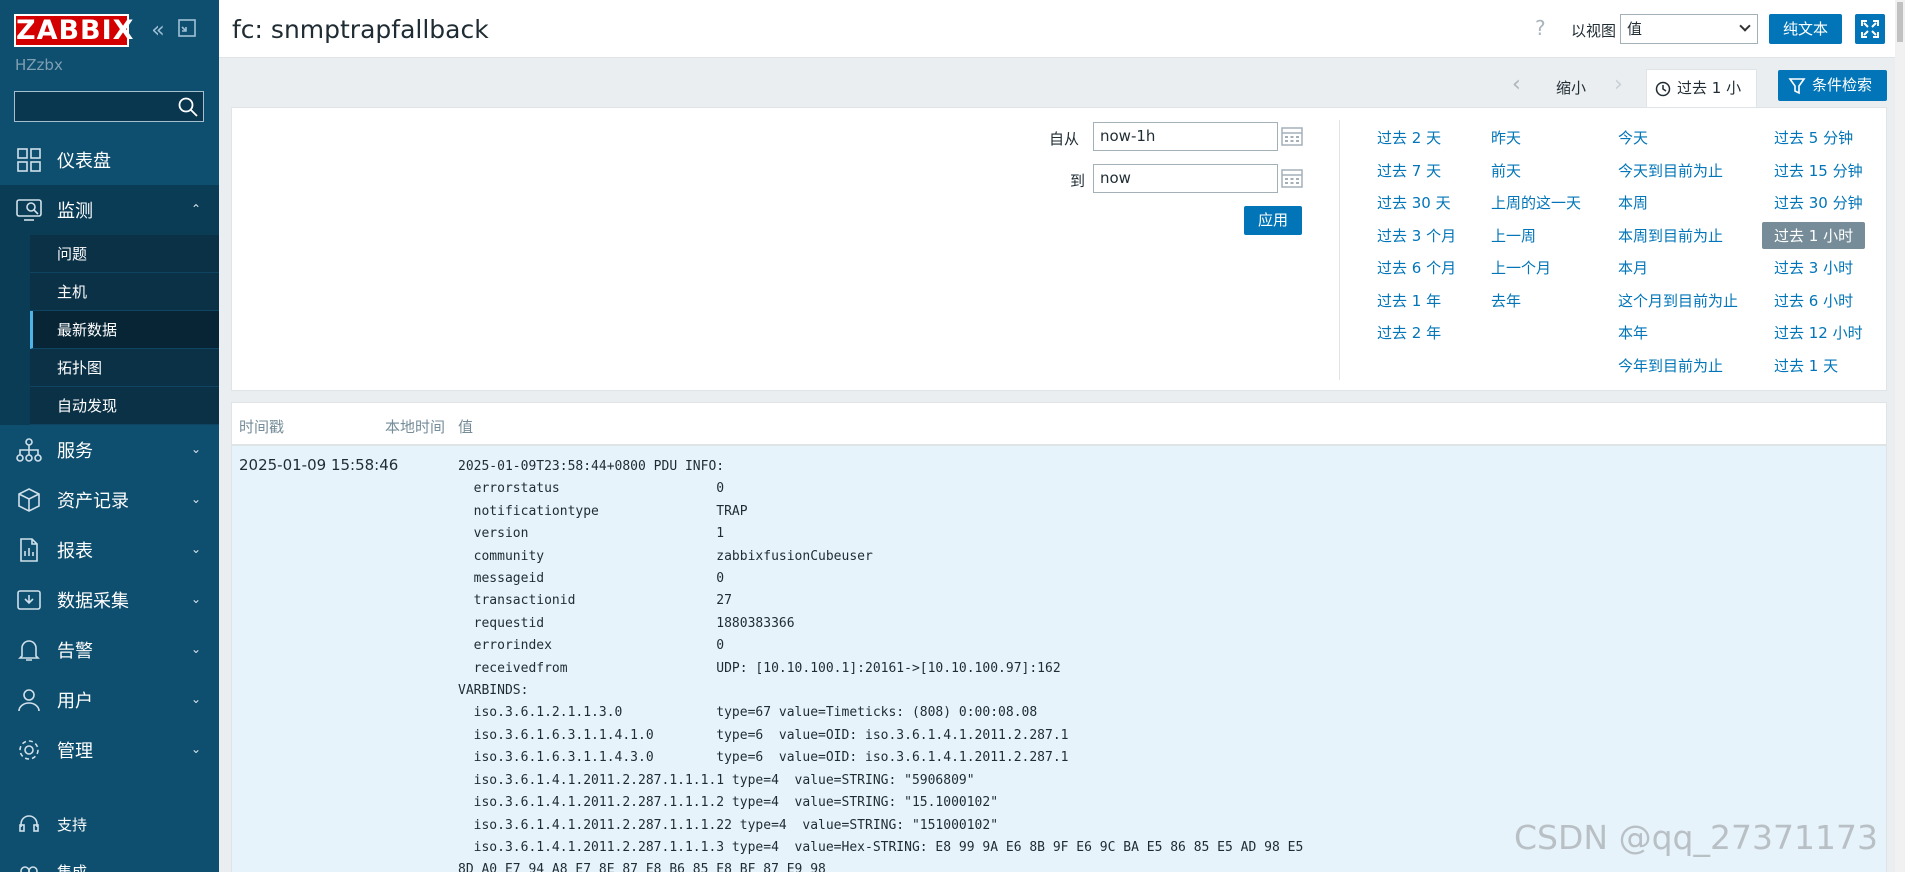 This screenshot has width=1905, height=872. I want to click on quick-period-link: 这个月到目前为止, so click(1678, 300).